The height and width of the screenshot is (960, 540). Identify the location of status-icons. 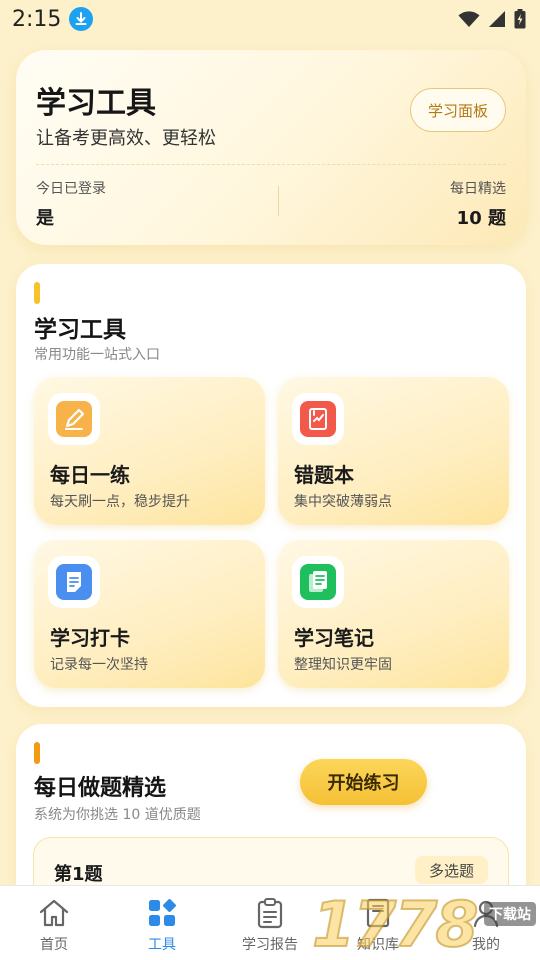
(492, 19).